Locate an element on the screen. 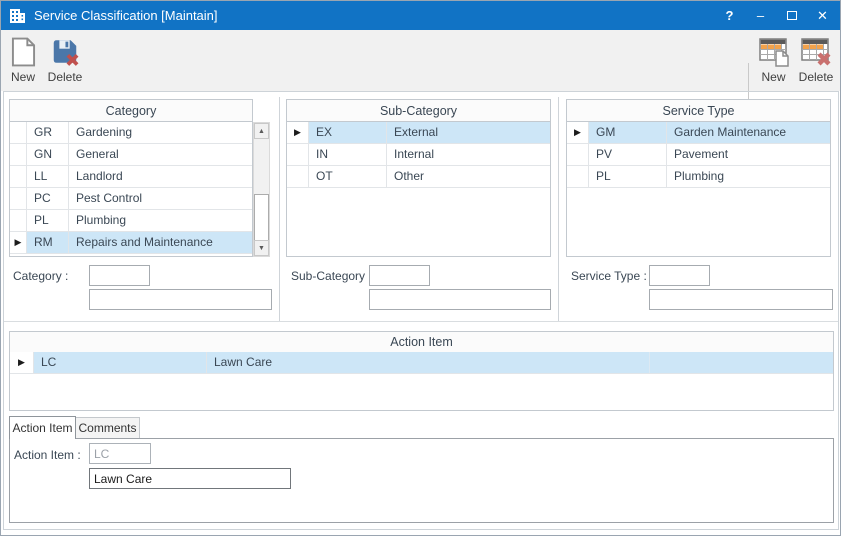  row-code-cell: LL is located at coordinates (48, 176).